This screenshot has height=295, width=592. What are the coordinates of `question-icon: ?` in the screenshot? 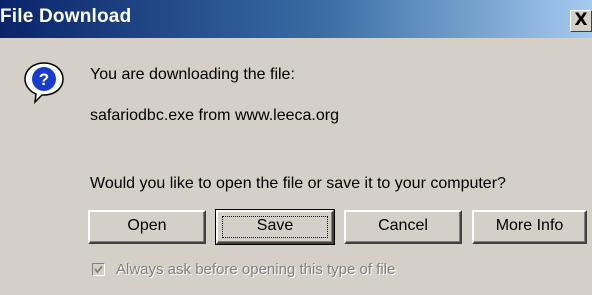 It's located at (44, 82).